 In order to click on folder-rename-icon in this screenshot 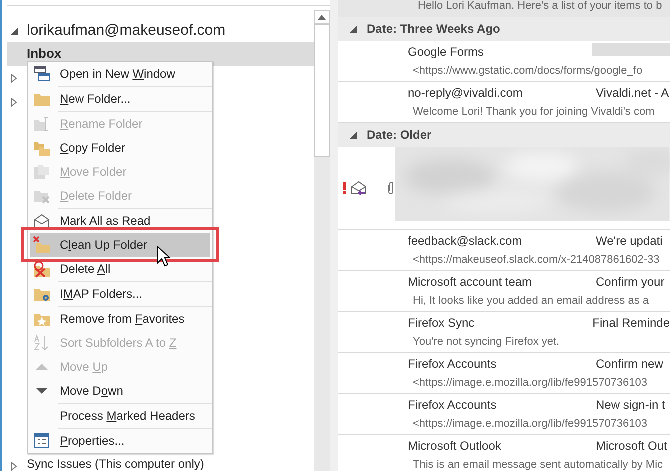, I will do `click(42, 124)`.